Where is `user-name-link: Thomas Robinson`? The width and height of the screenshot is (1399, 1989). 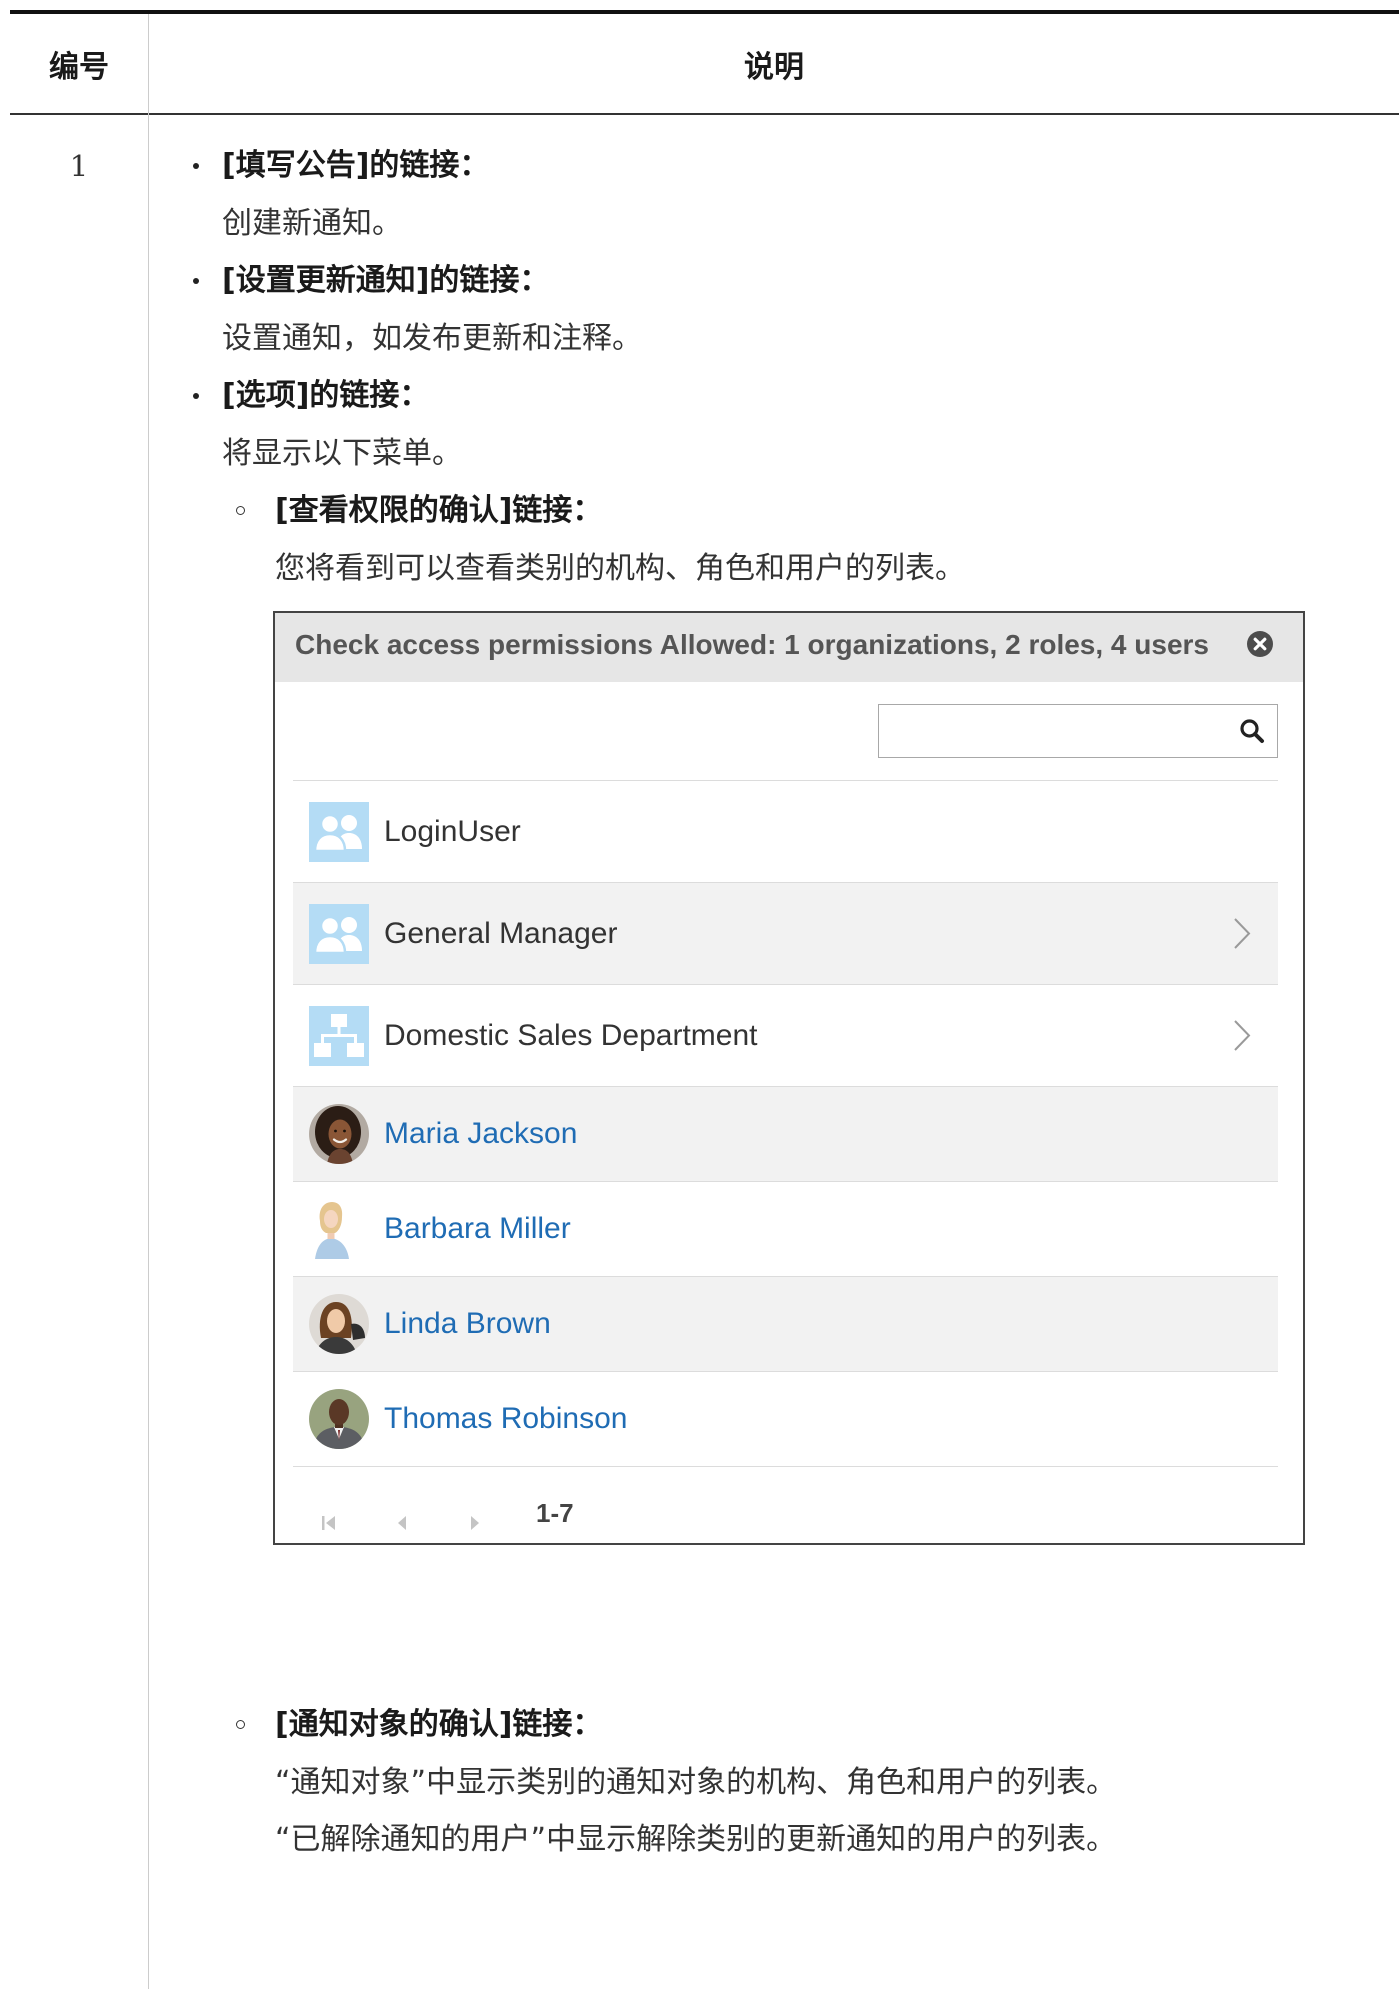 user-name-link: Thomas Robinson is located at coordinates (505, 1419).